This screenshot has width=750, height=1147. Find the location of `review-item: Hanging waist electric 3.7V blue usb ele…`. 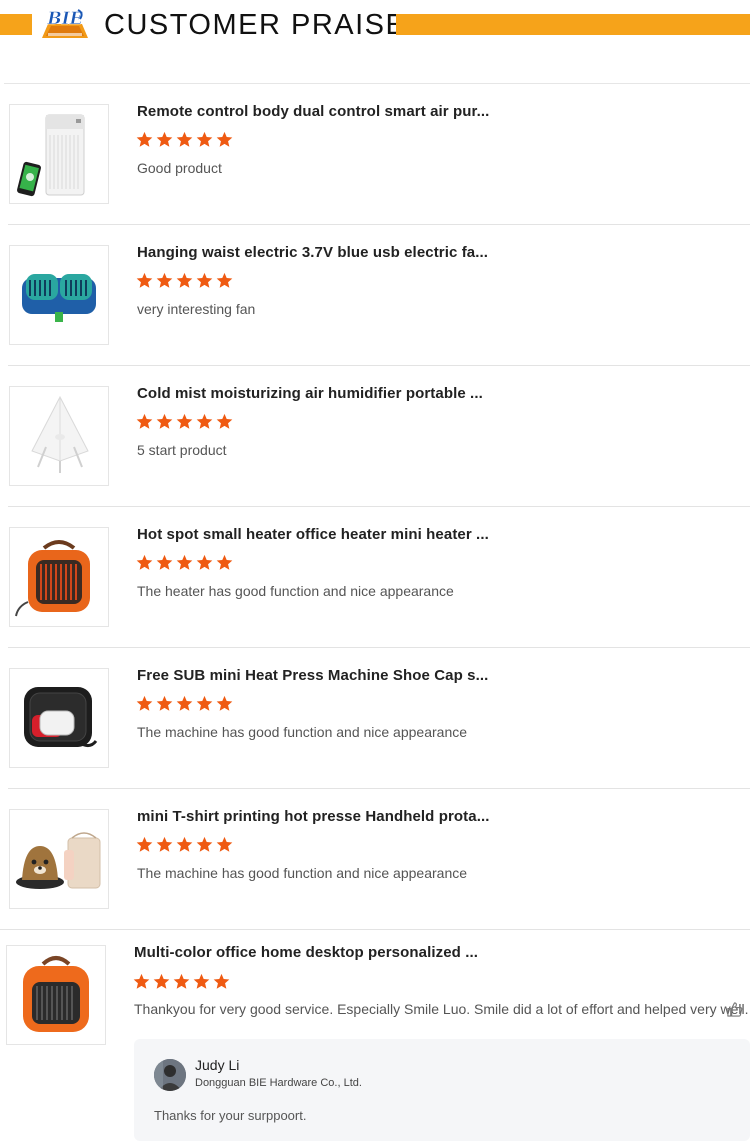

review-item: Hanging waist electric 3.7V blue usb ele… is located at coordinates (375, 295).